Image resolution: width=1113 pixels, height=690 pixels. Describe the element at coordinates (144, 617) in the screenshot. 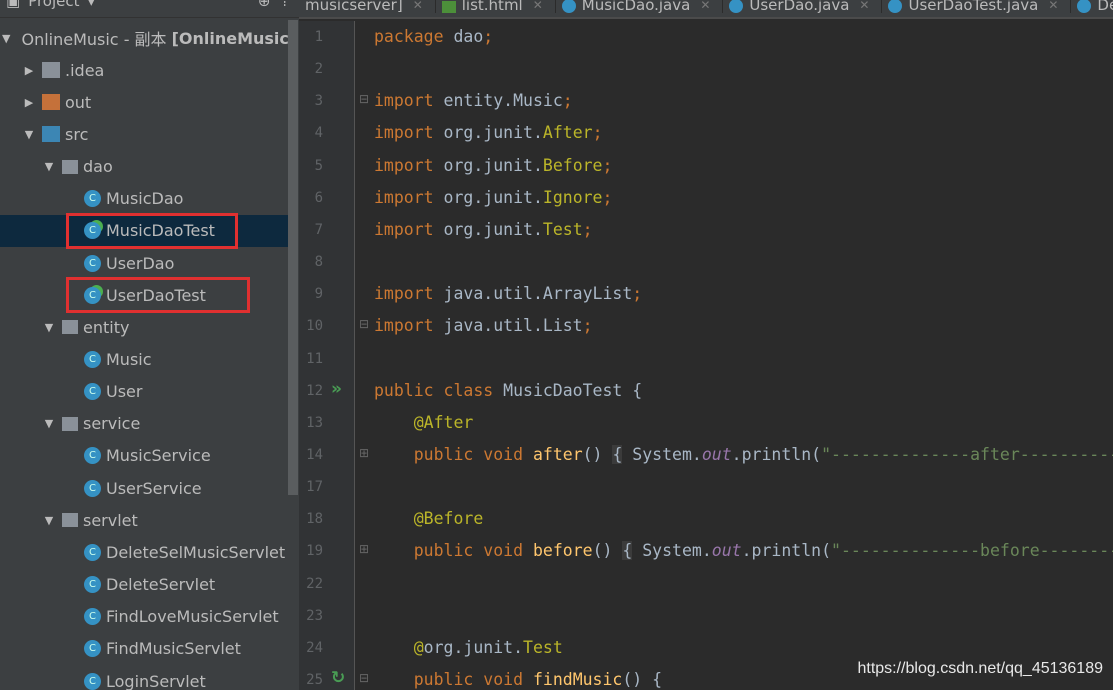

I see `tree-item: C FindLoveMusicServlet` at that location.